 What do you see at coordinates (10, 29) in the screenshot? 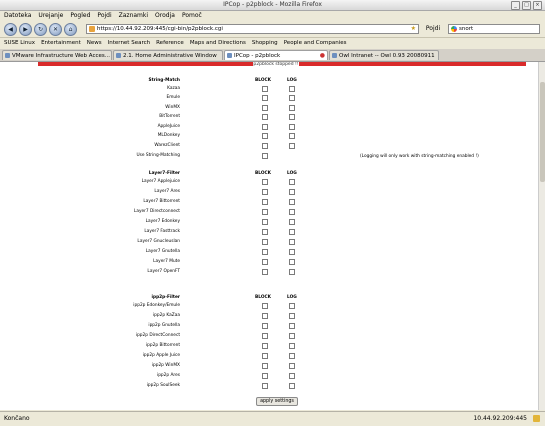
I see `back-icon: ◀` at bounding box center [10, 29].